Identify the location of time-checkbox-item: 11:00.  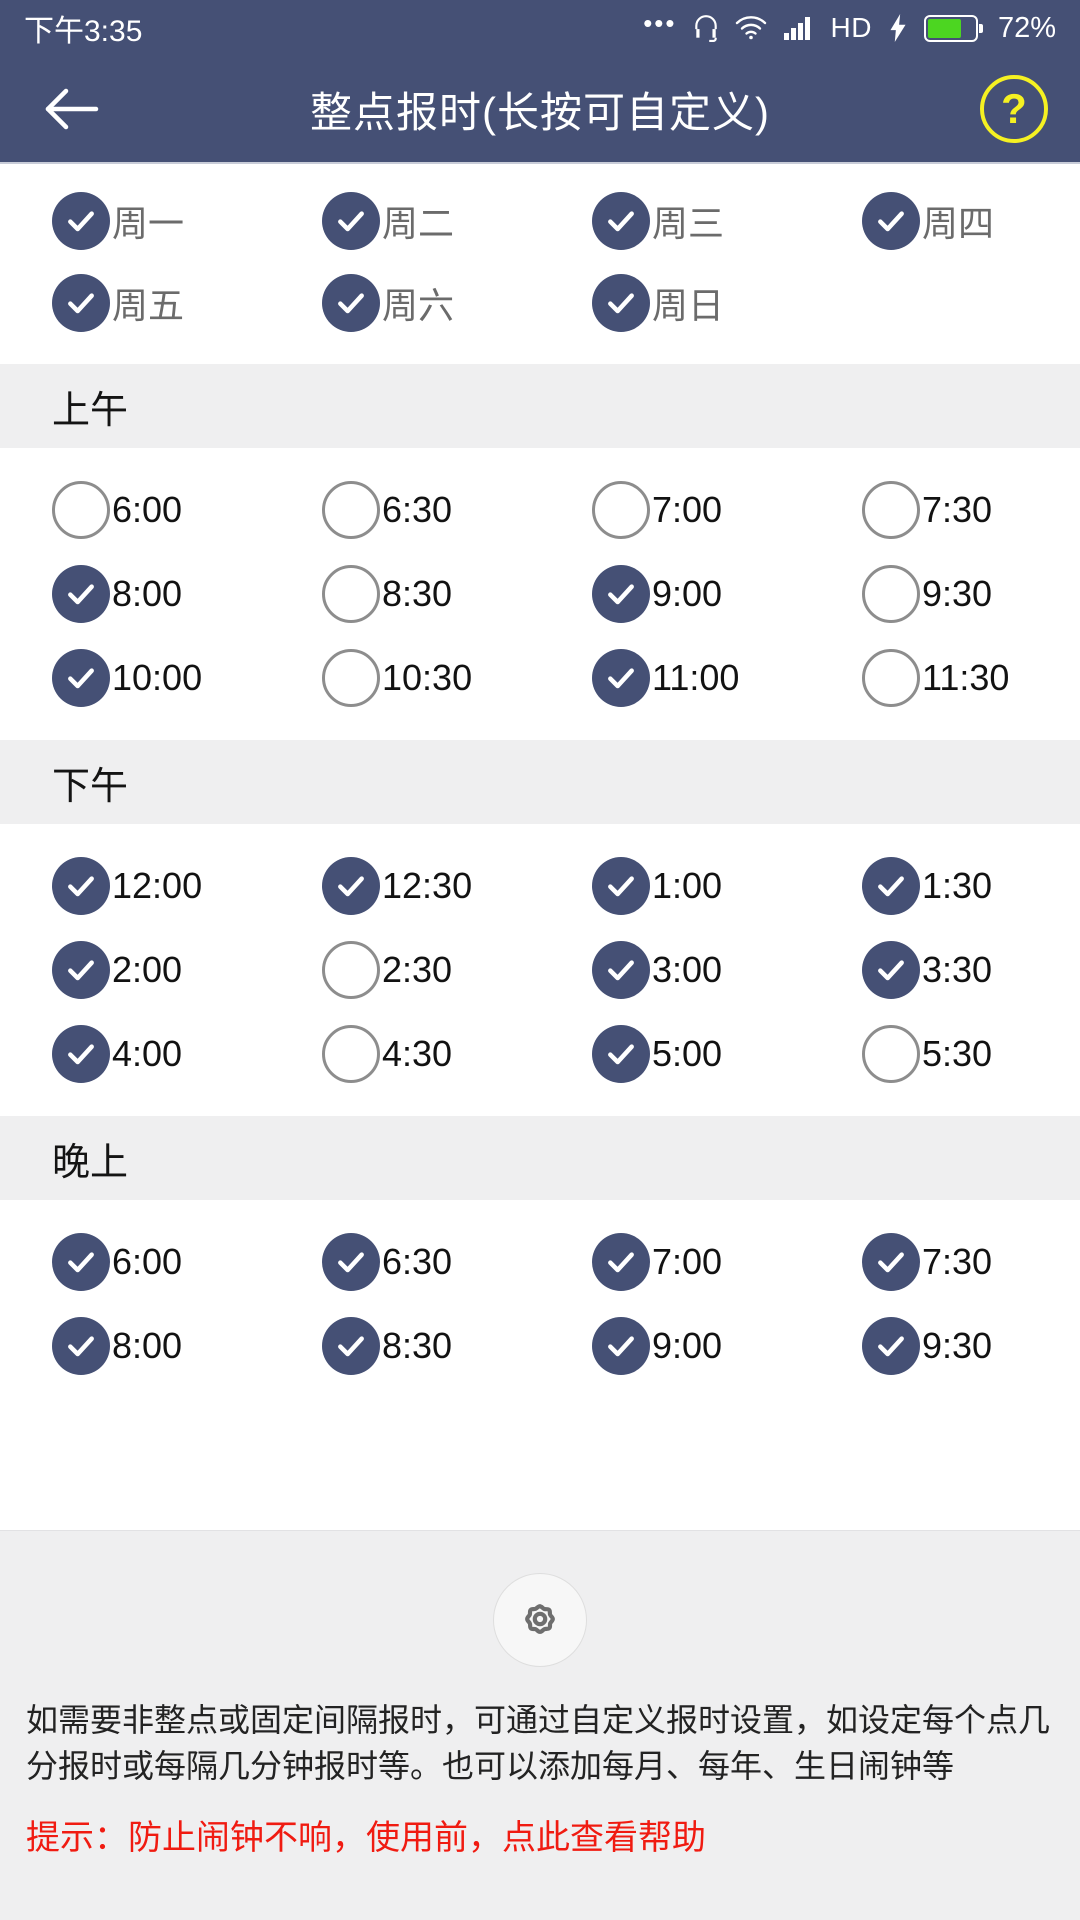
(675, 678).